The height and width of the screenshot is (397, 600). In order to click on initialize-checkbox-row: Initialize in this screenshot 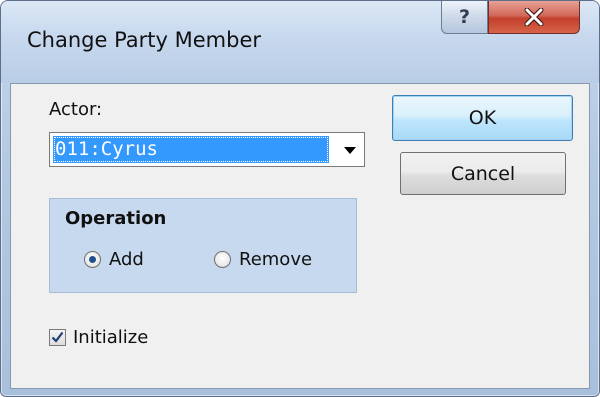, I will do `click(98, 337)`.